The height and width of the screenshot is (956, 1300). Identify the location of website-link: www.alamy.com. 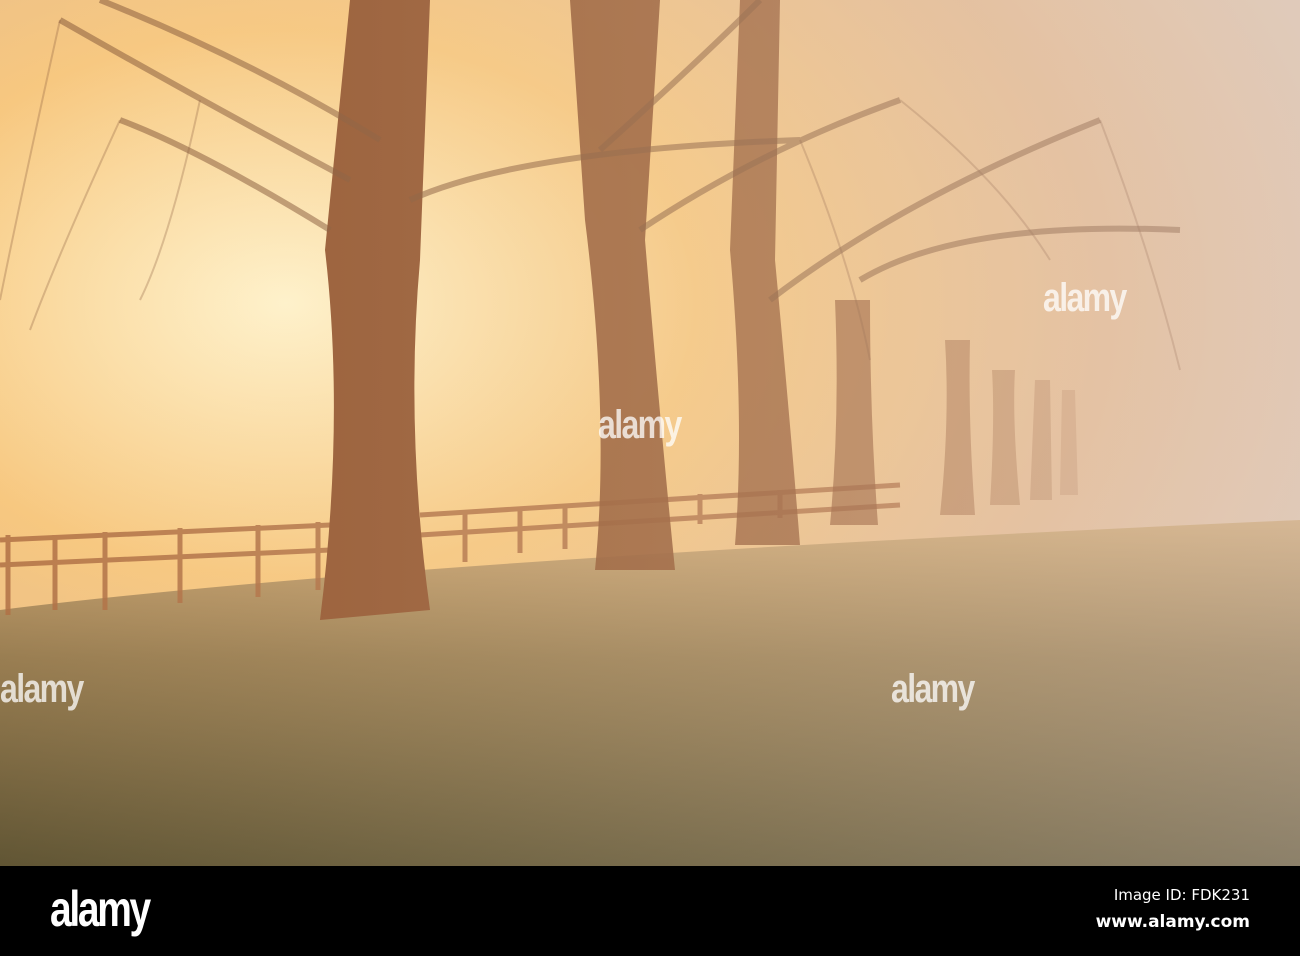
(1173, 922).